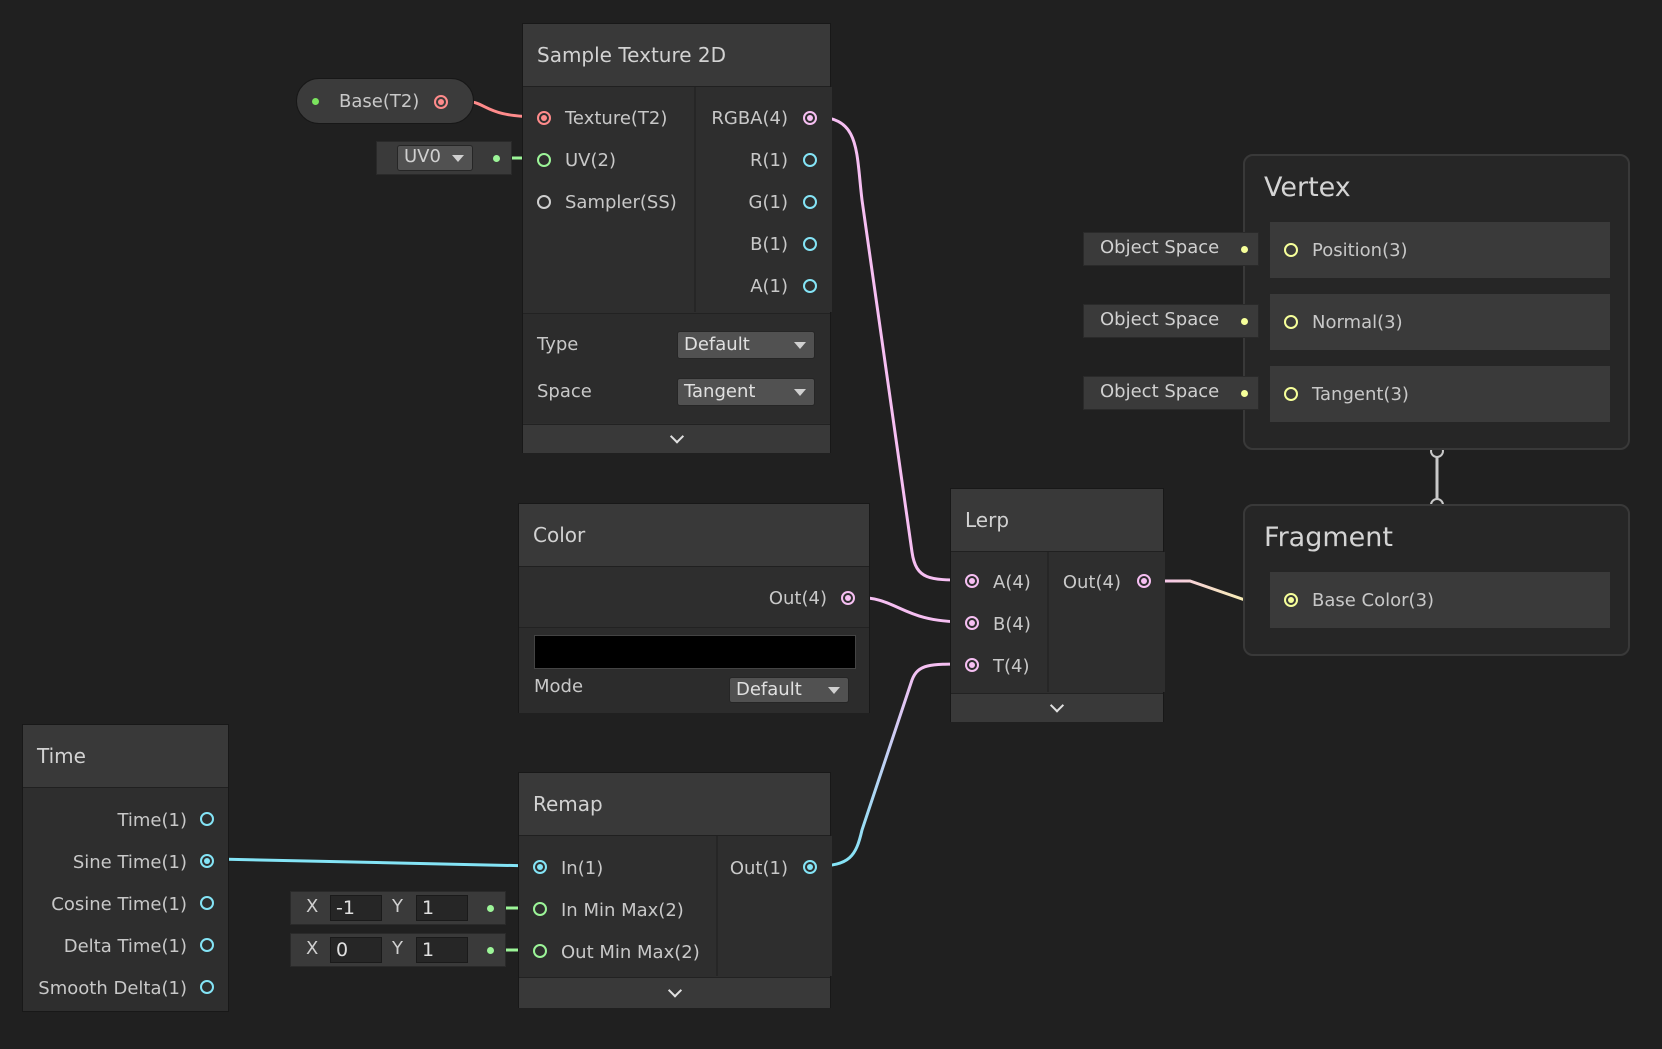 The image size is (1662, 1049). Describe the element at coordinates (768, 160) in the screenshot. I see `r-output-label: R(1)` at that location.